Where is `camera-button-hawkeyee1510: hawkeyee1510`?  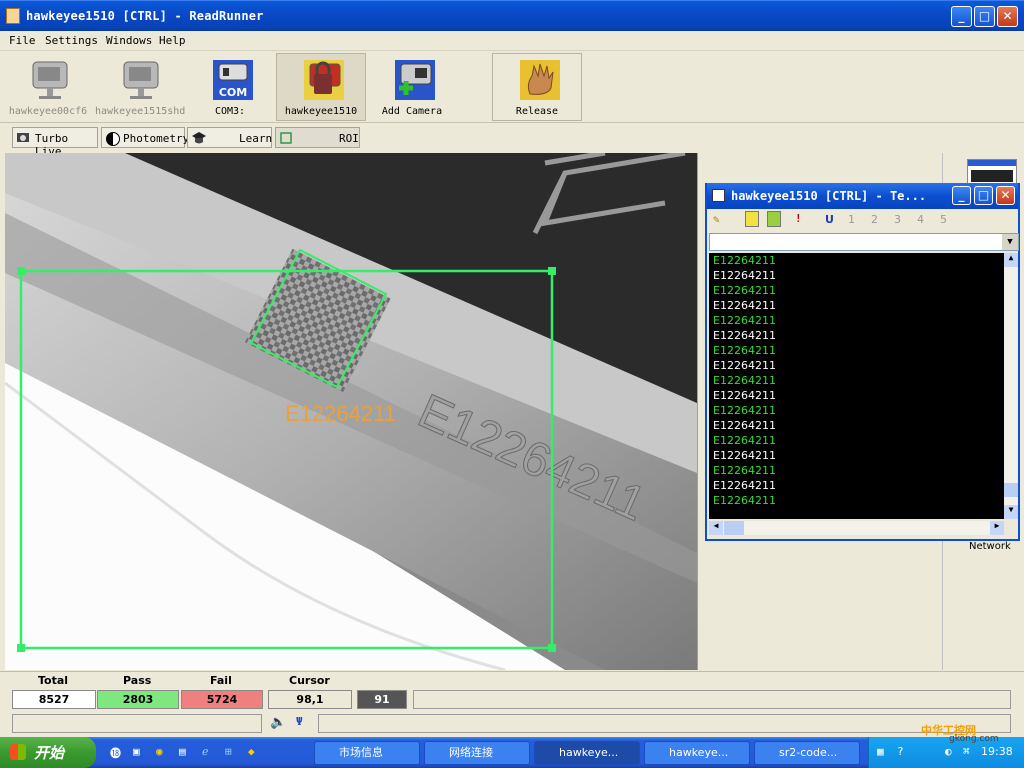 camera-button-hawkeyee1510: hawkeyee1510 is located at coordinates (321, 87).